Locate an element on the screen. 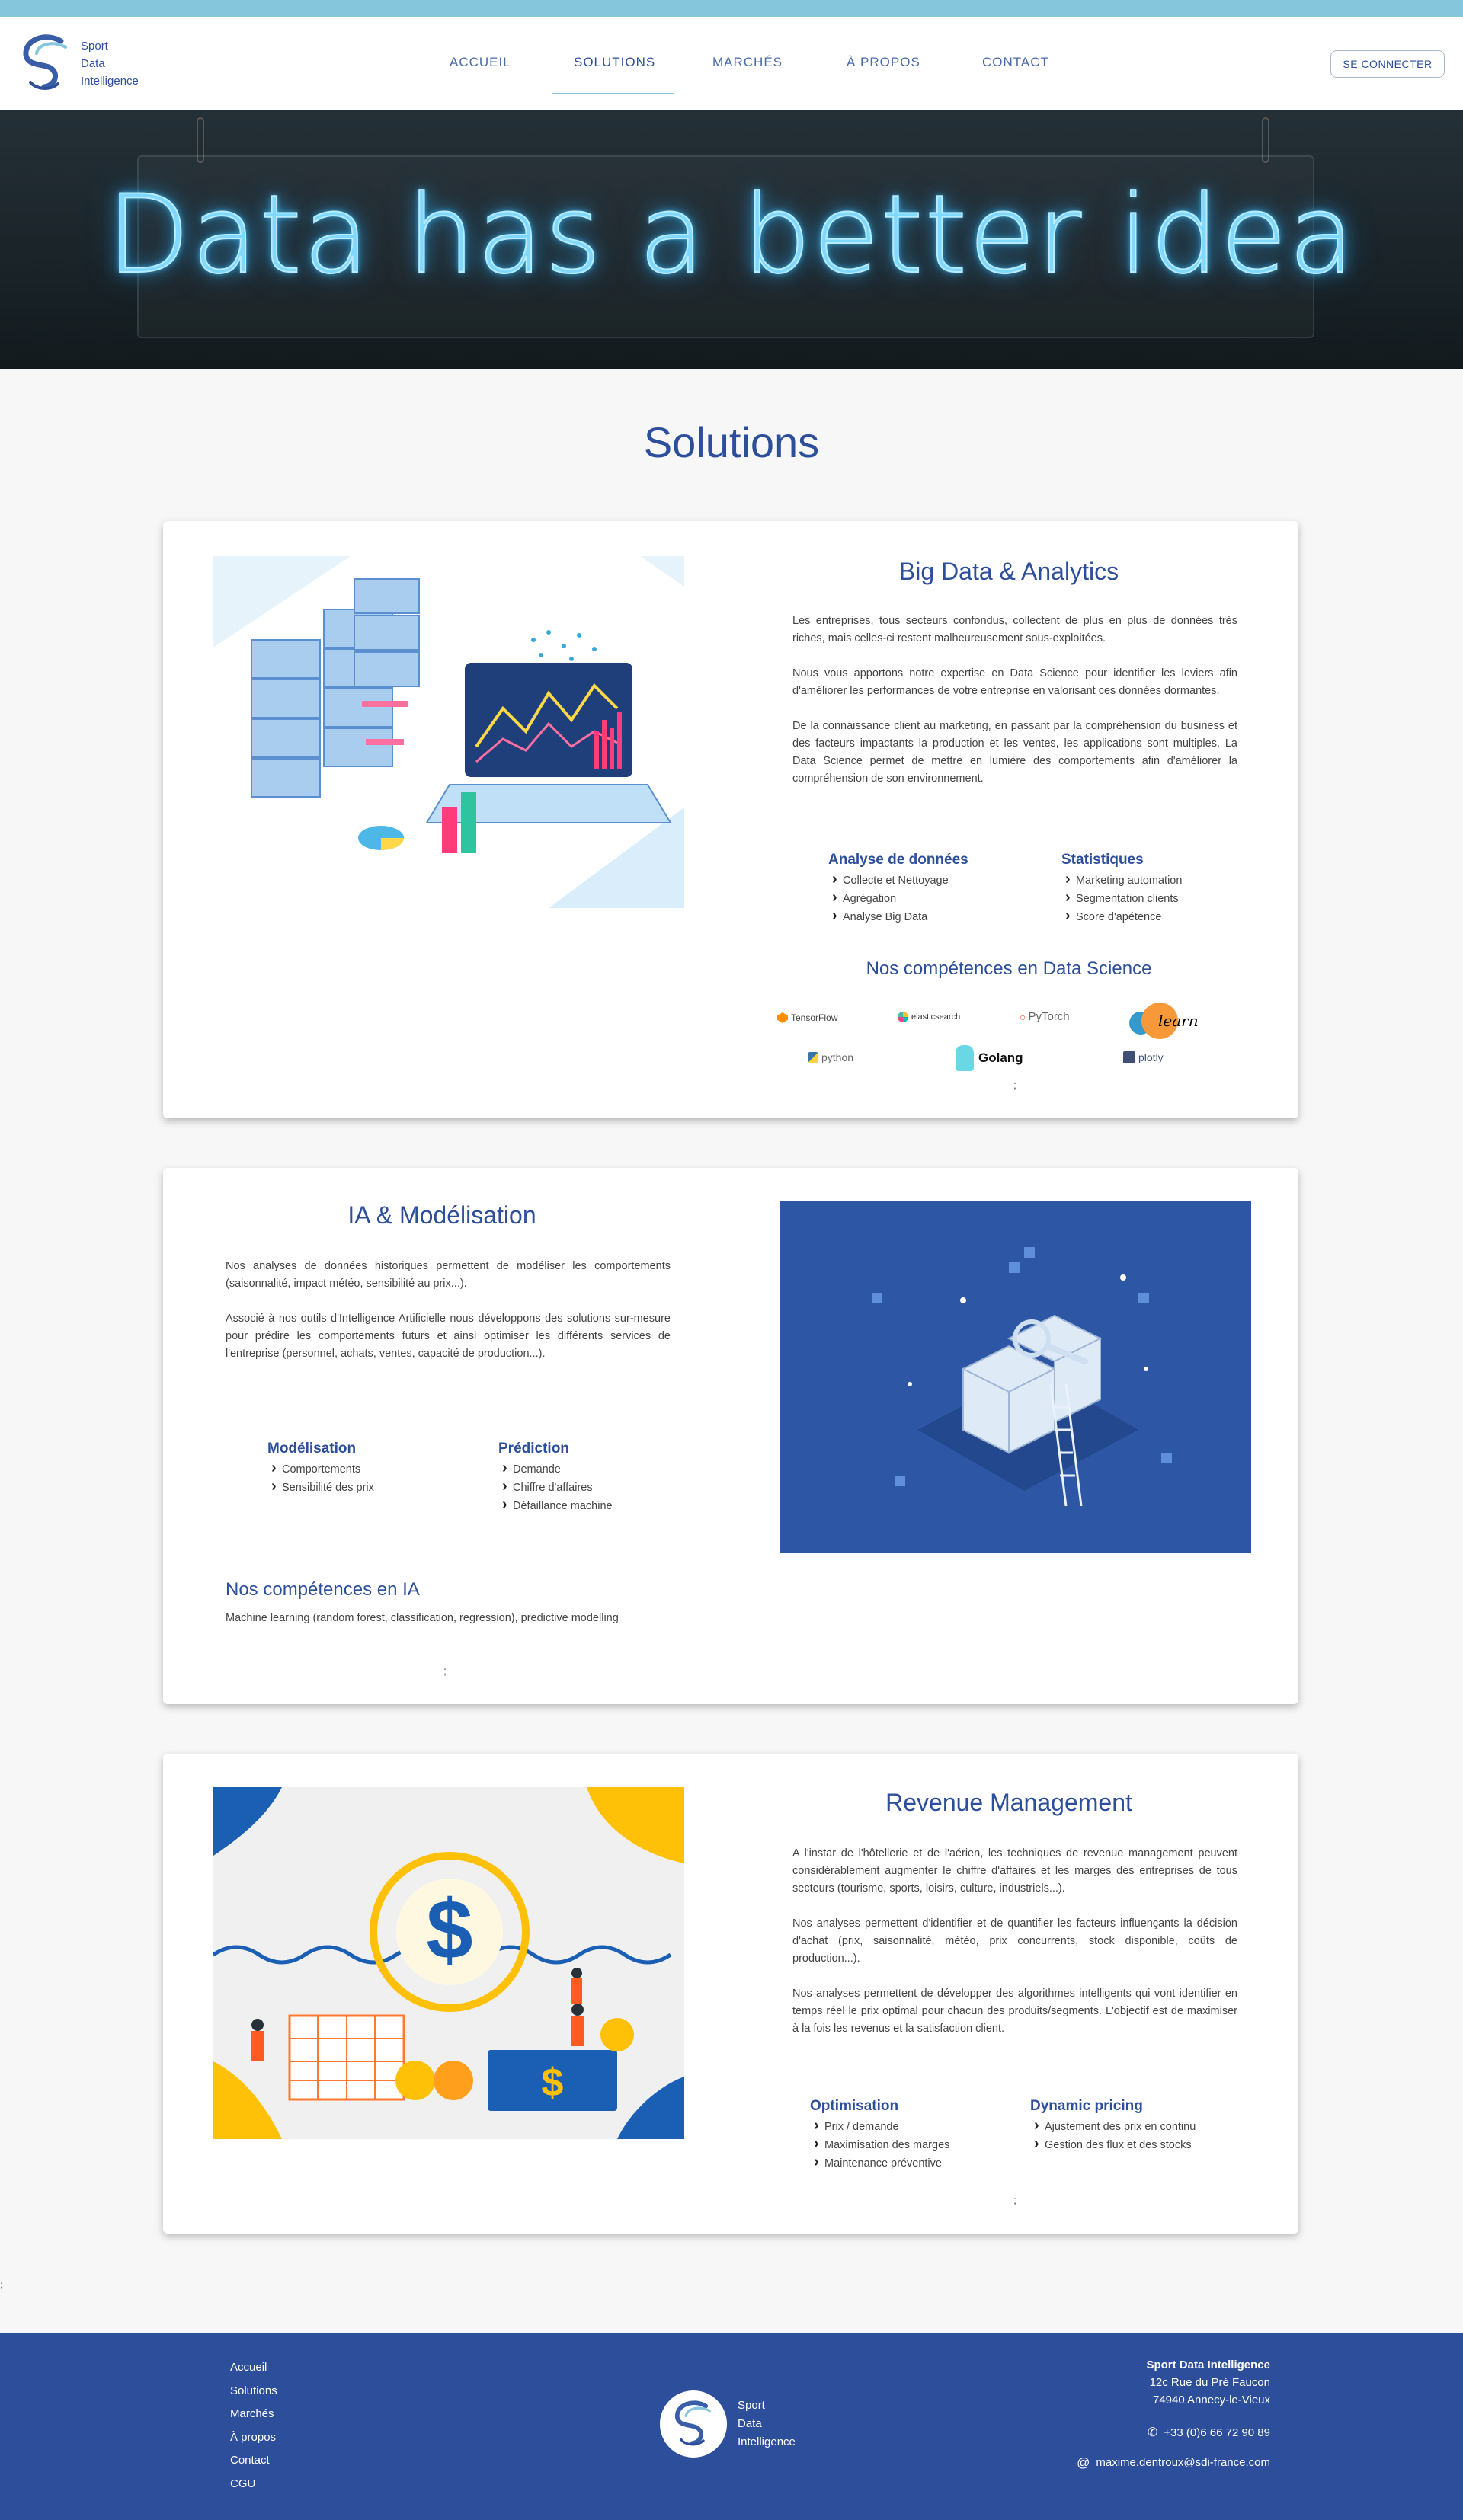 The height and width of the screenshot is (2520, 1463). list-item: Segmentation clients is located at coordinates (1123, 898).